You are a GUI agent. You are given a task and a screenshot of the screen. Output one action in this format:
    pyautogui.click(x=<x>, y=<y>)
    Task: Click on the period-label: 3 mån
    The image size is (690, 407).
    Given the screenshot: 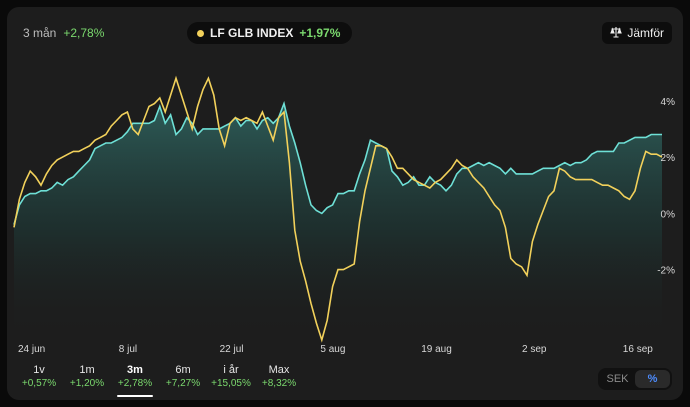 What is the action you would take?
    pyautogui.click(x=40, y=33)
    